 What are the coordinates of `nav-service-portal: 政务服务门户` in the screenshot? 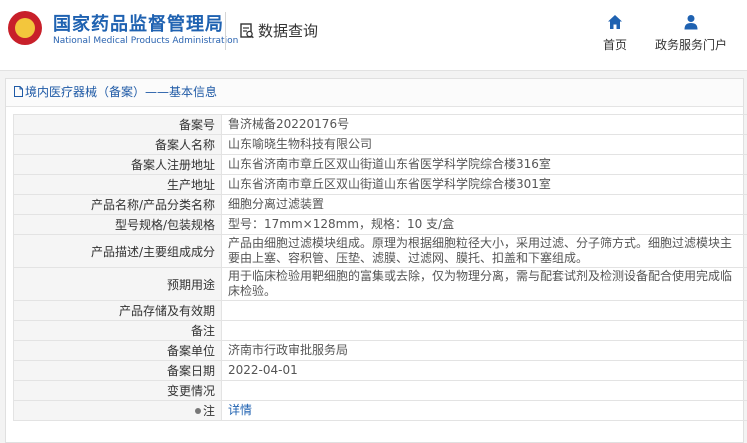 It's located at (691, 33).